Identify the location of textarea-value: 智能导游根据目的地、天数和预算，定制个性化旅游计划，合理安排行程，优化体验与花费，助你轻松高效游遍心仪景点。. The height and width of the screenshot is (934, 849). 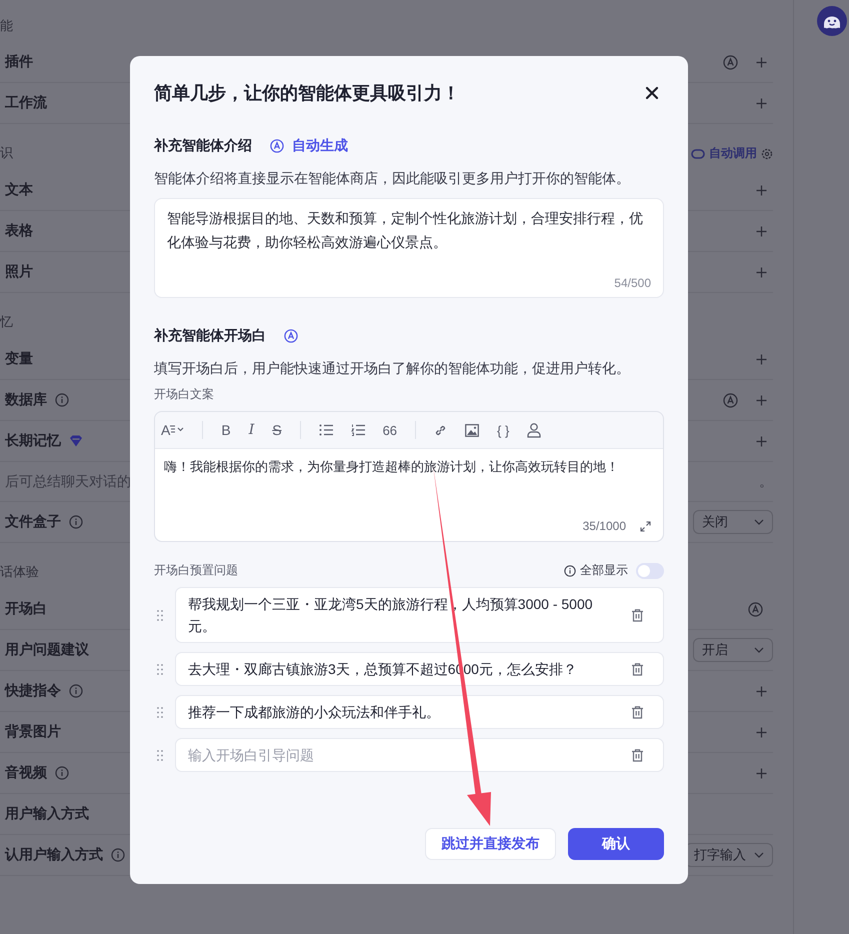
(405, 230).